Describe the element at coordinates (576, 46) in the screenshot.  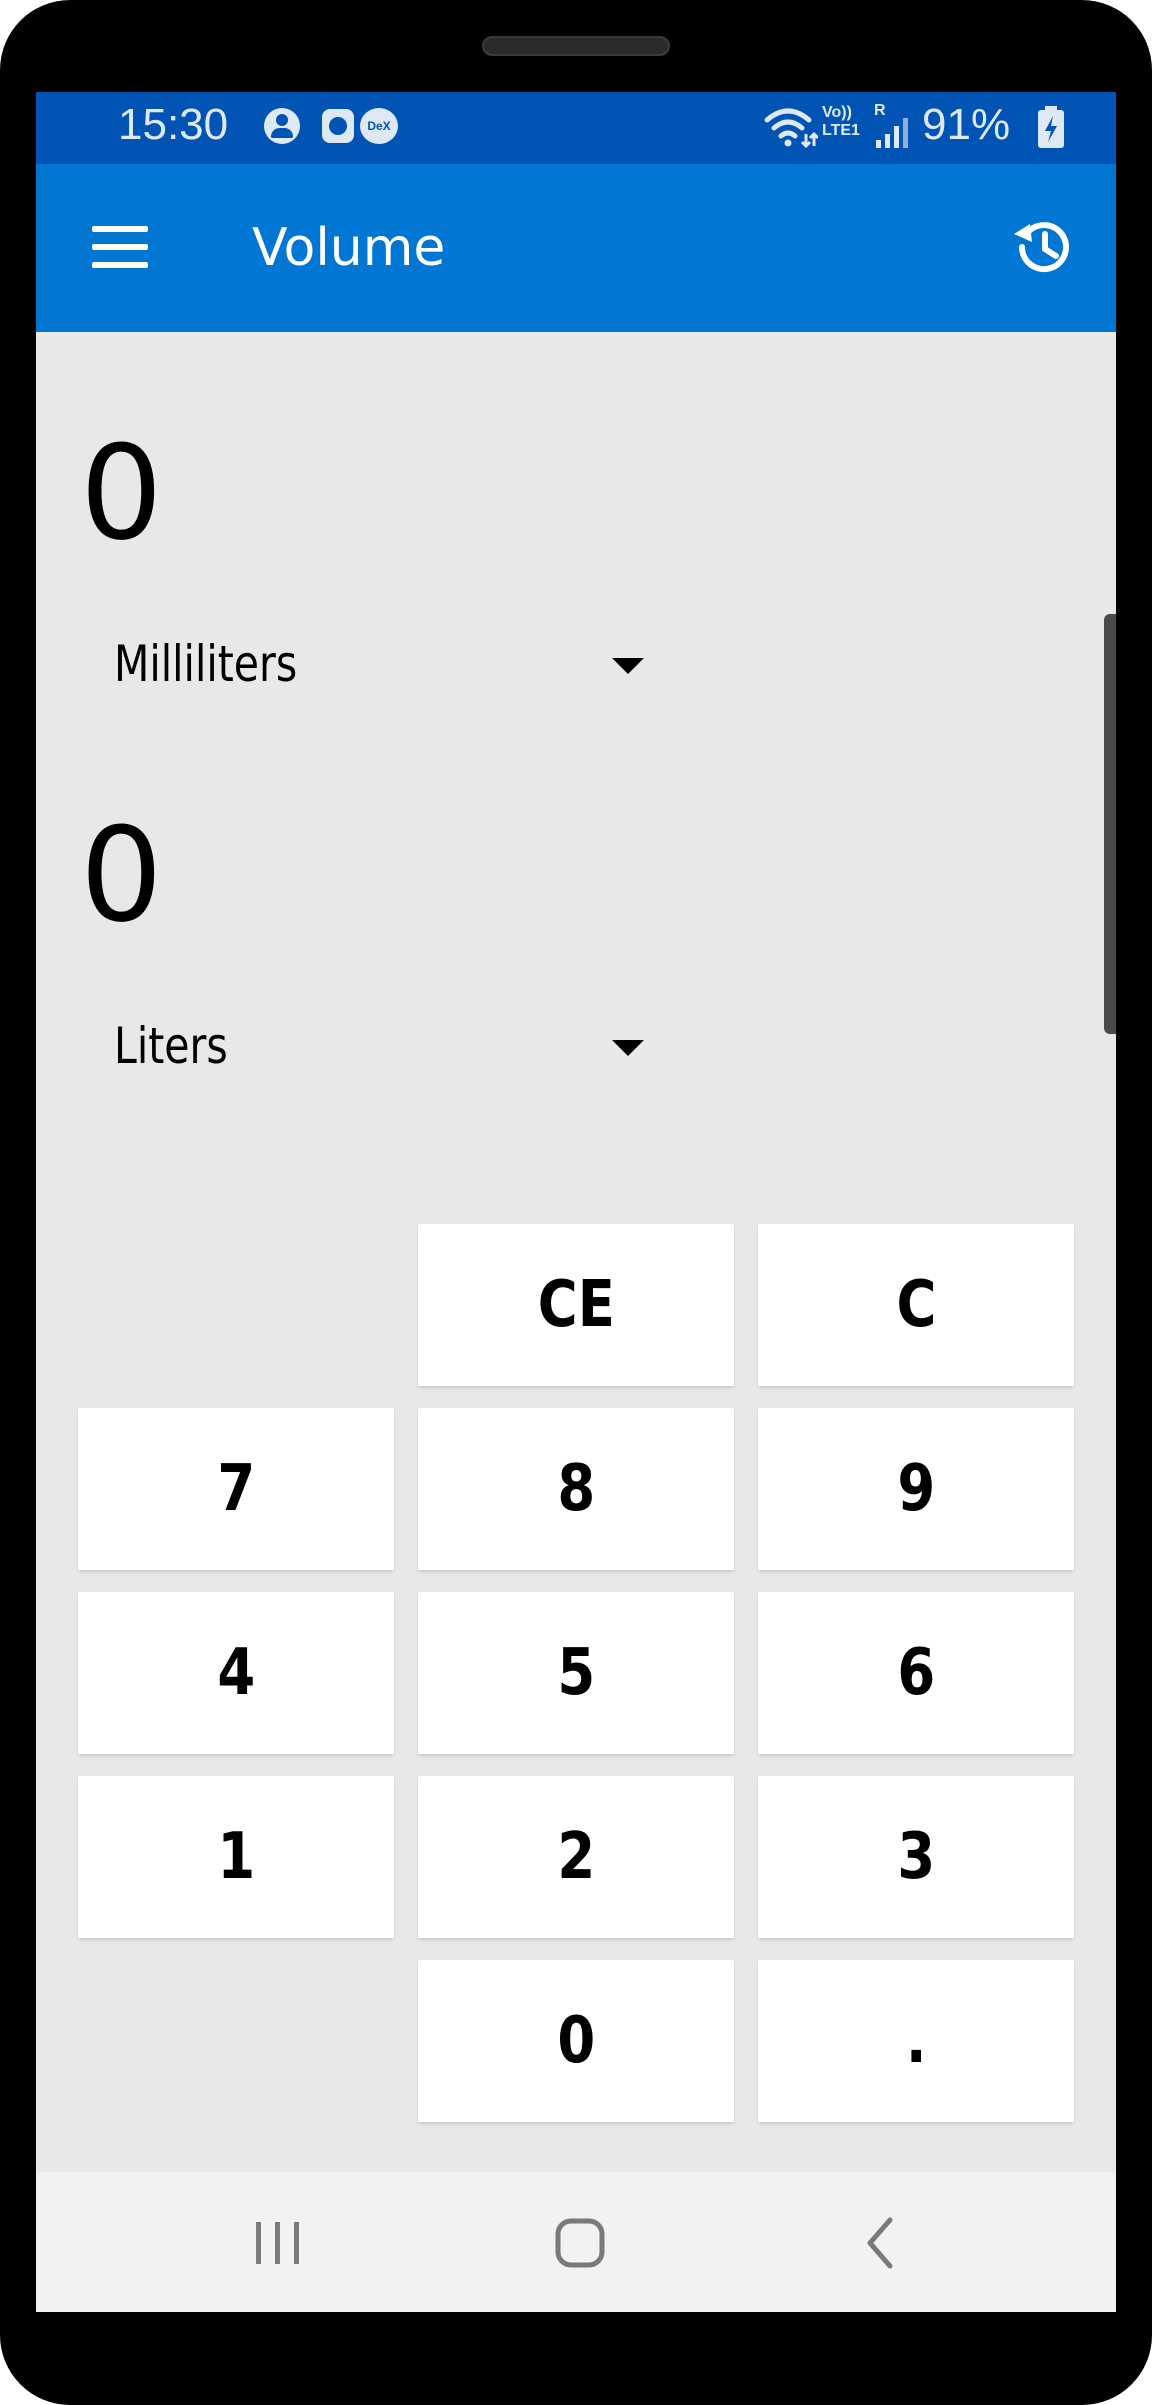
I see `earpiece-speaker` at that location.